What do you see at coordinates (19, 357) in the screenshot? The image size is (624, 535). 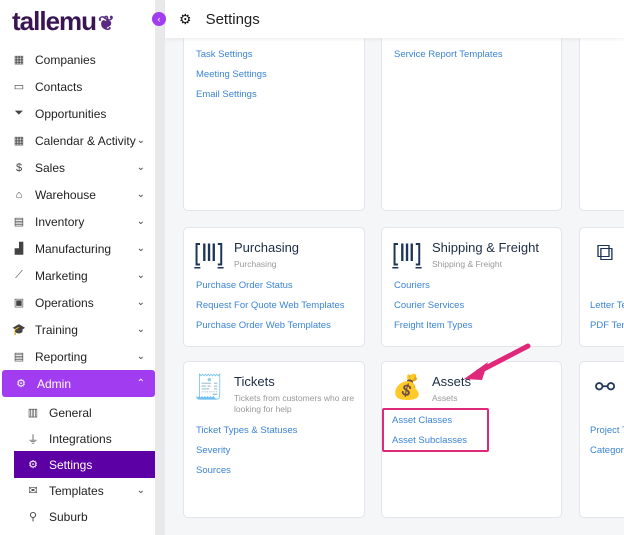 I see `report-icon: ▤` at bounding box center [19, 357].